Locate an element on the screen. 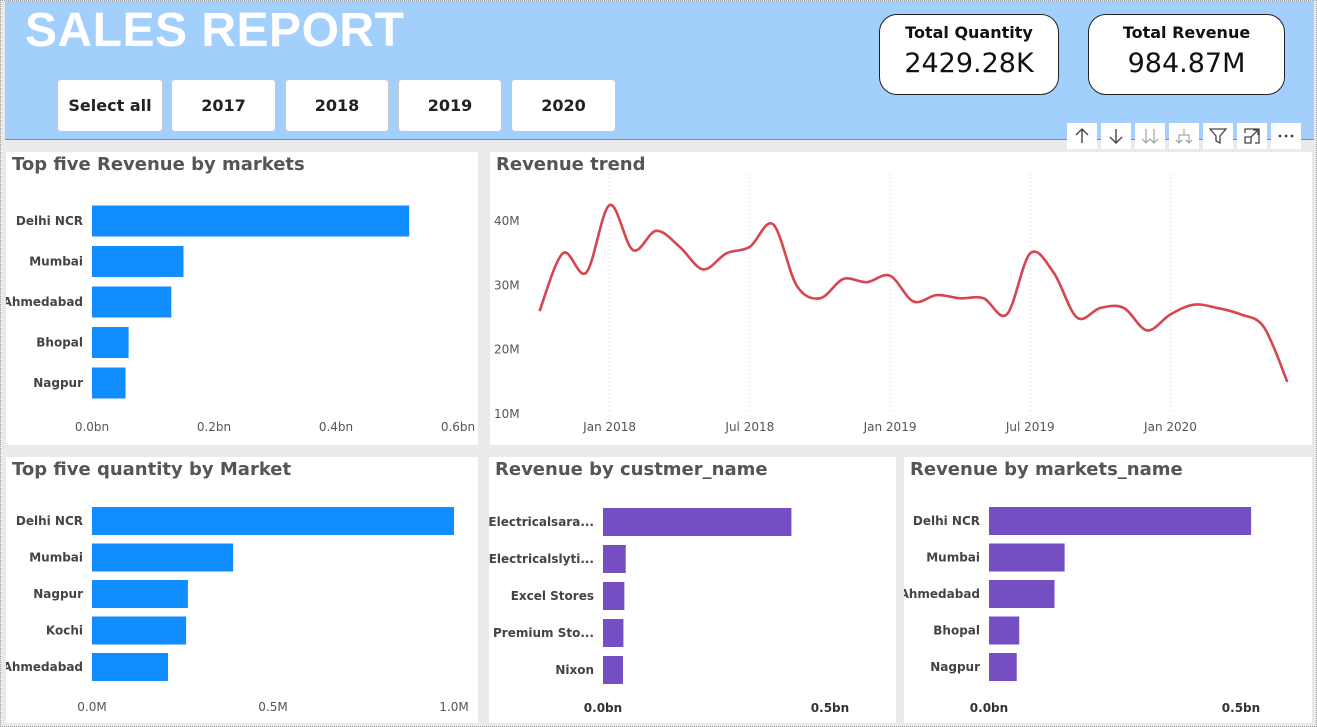 This screenshot has height=727, width=1317. arrow-down-icon is located at coordinates (1116, 136).